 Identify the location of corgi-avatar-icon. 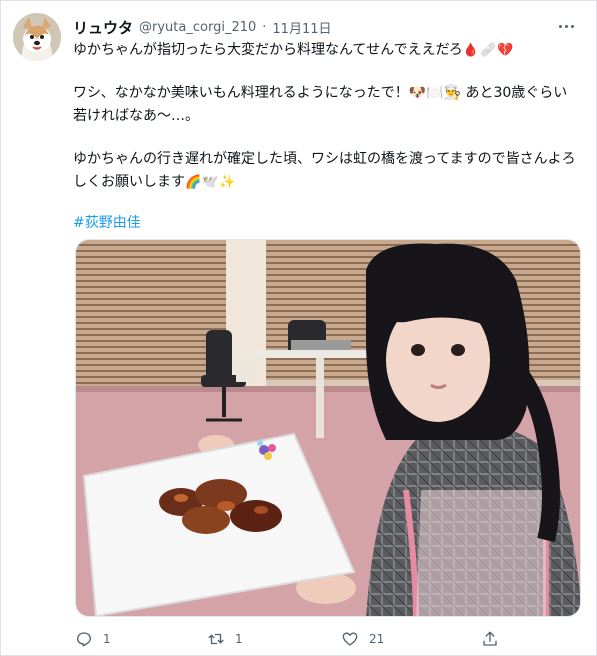
(37, 37).